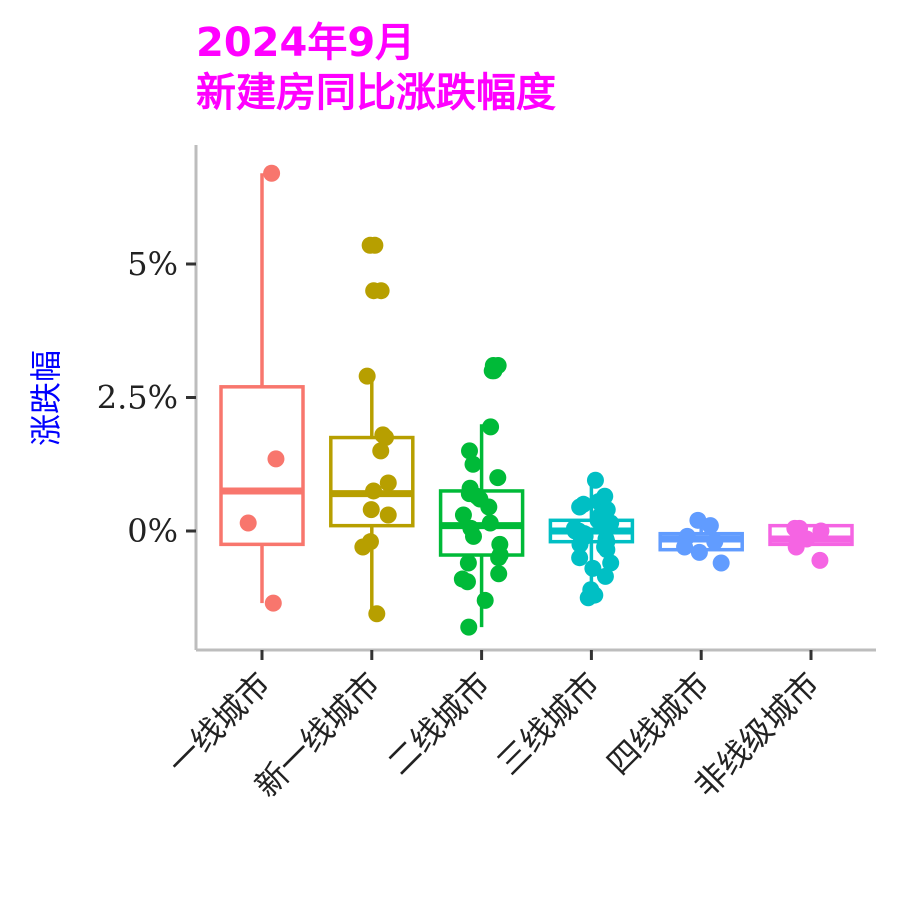 The image size is (900, 900). I want to click on box, so click(262, 466).